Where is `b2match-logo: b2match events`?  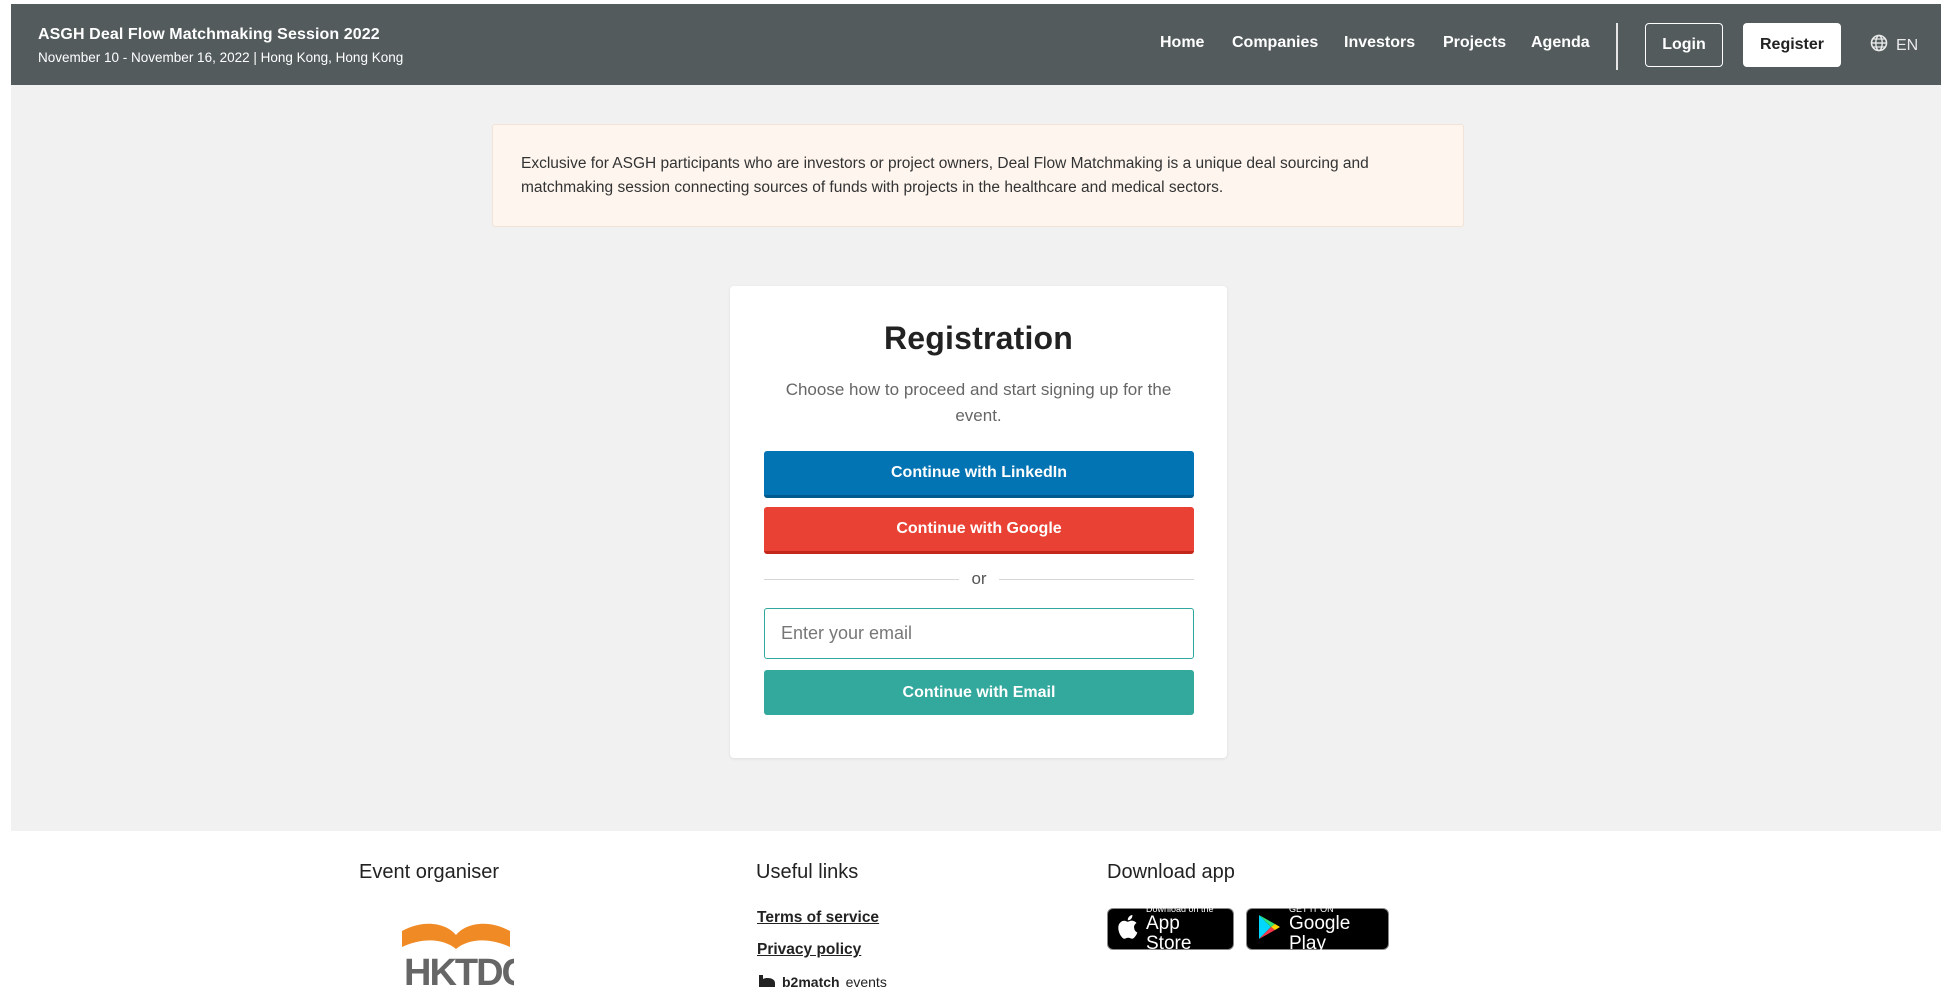
b2match-logo: b2match events is located at coordinates (822, 980).